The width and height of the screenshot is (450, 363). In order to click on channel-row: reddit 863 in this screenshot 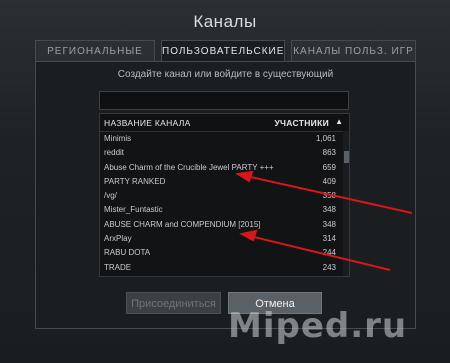, I will do `click(221, 152)`.